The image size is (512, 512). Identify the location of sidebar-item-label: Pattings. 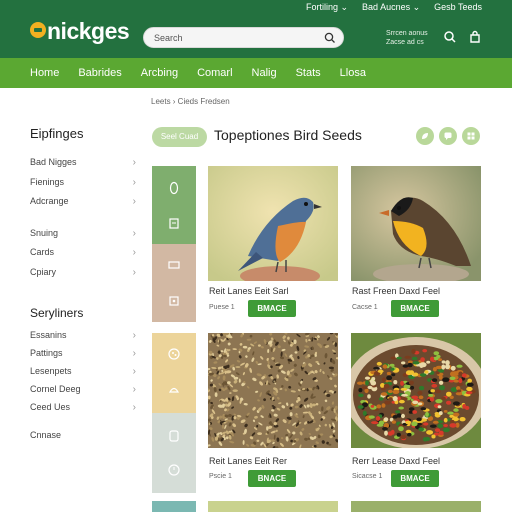
(46, 353).